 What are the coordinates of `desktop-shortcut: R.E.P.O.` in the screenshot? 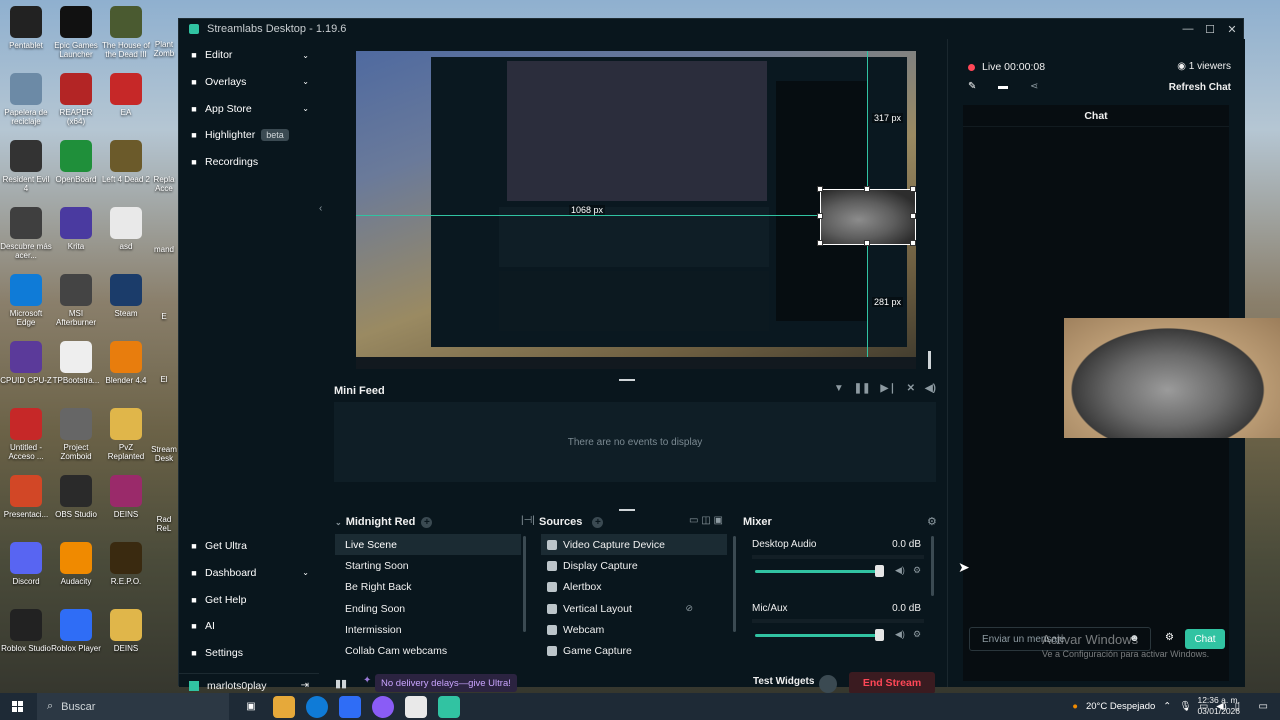 It's located at (126, 564).